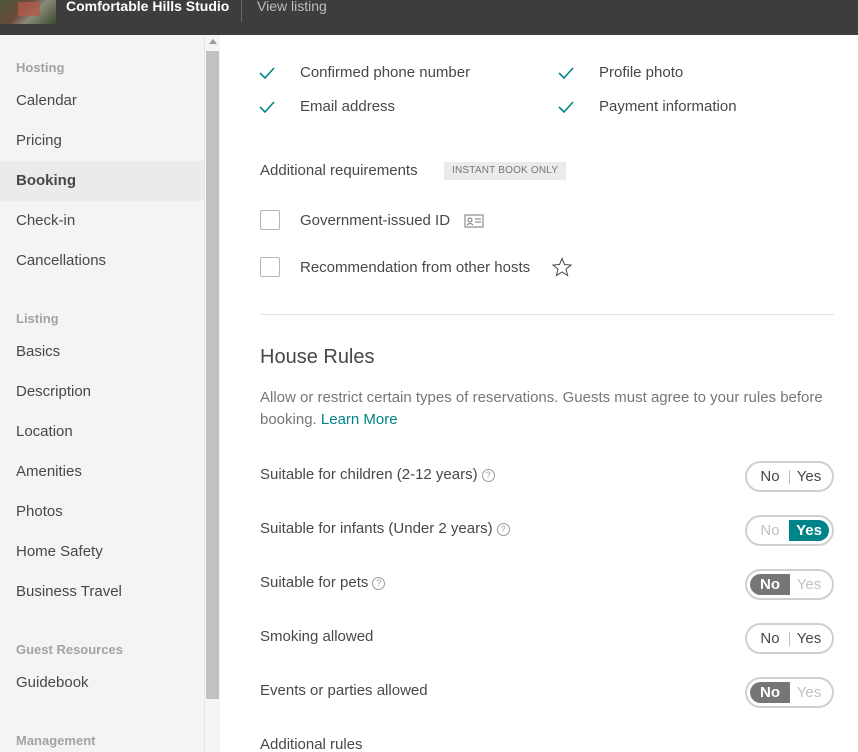 The height and width of the screenshot is (752, 858). I want to click on infants-toggle: No Yes, so click(789, 530).